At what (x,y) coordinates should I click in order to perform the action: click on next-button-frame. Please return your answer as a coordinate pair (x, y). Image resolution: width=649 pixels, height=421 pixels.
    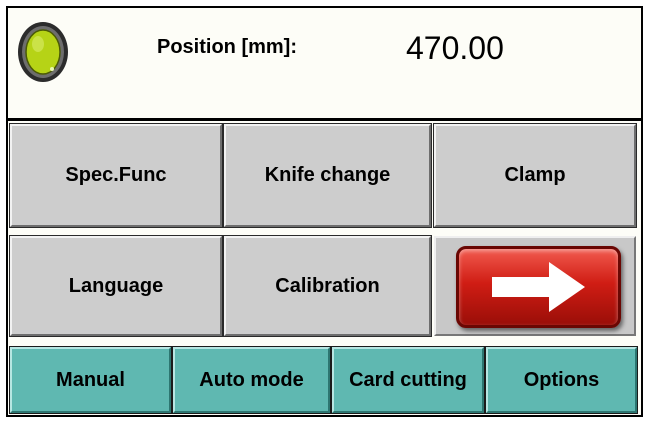
    Looking at the image, I should click on (535, 286).